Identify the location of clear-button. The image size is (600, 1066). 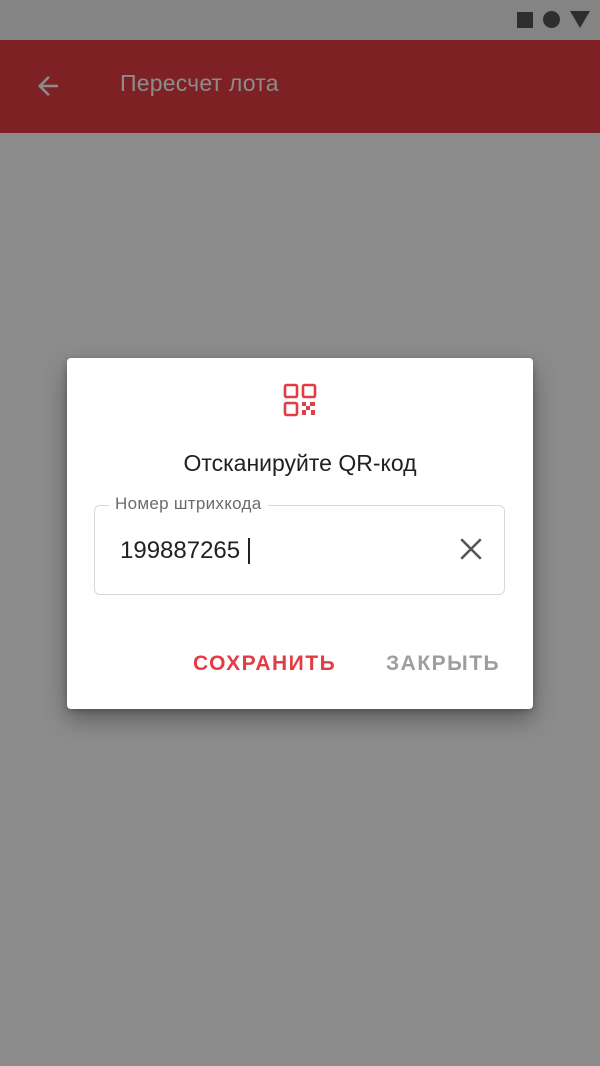
(471, 549).